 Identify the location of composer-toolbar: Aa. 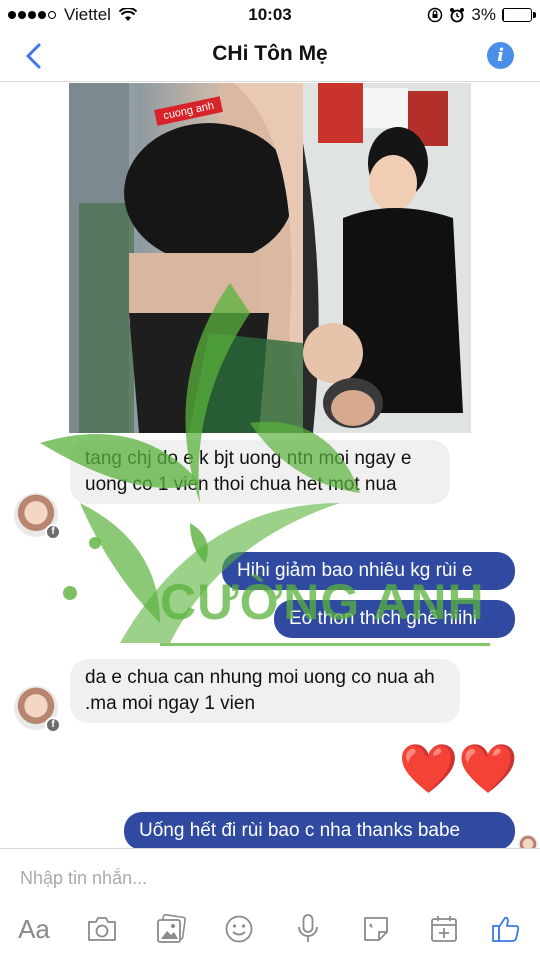
(270, 929).